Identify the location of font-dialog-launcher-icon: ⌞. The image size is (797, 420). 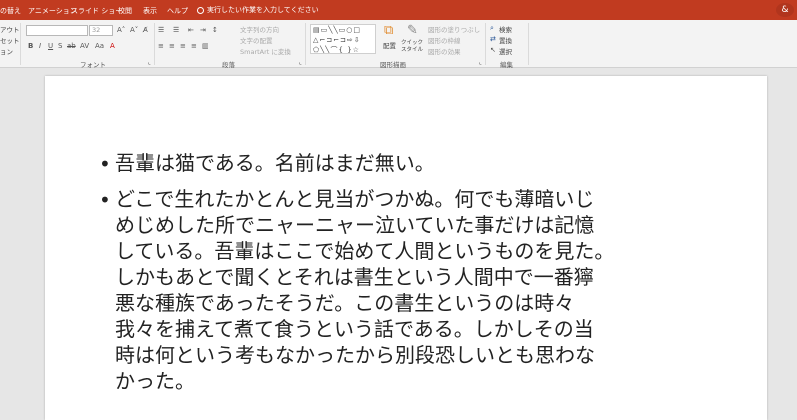
(149, 62).